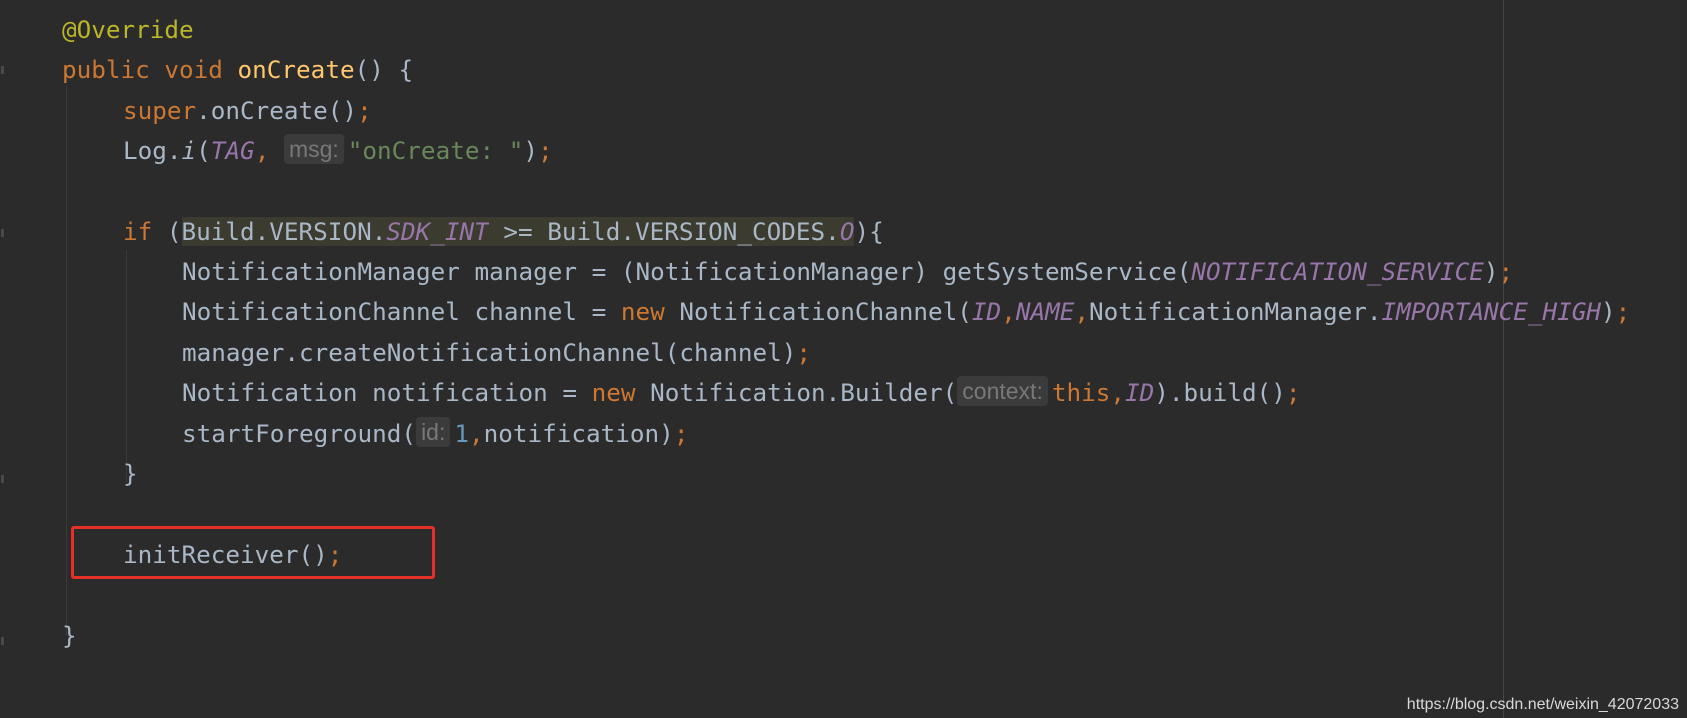  Describe the element at coordinates (664, 231) in the screenshot. I see `code-token: >= Build.VERSION_CODES.` at that location.